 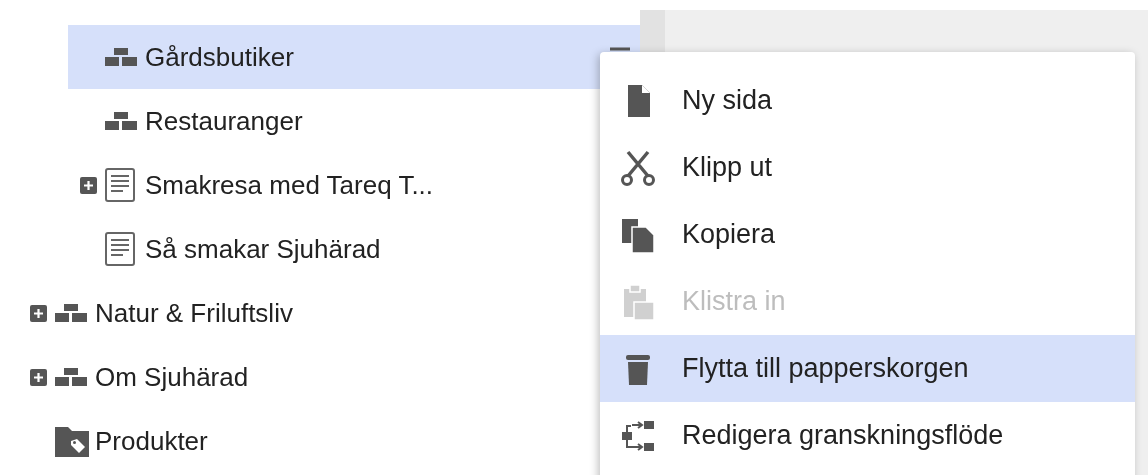 What do you see at coordinates (172, 377) in the screenshot?
I see `tree-item-label: Om Sjuhärad` at bounding box center [172, 377].